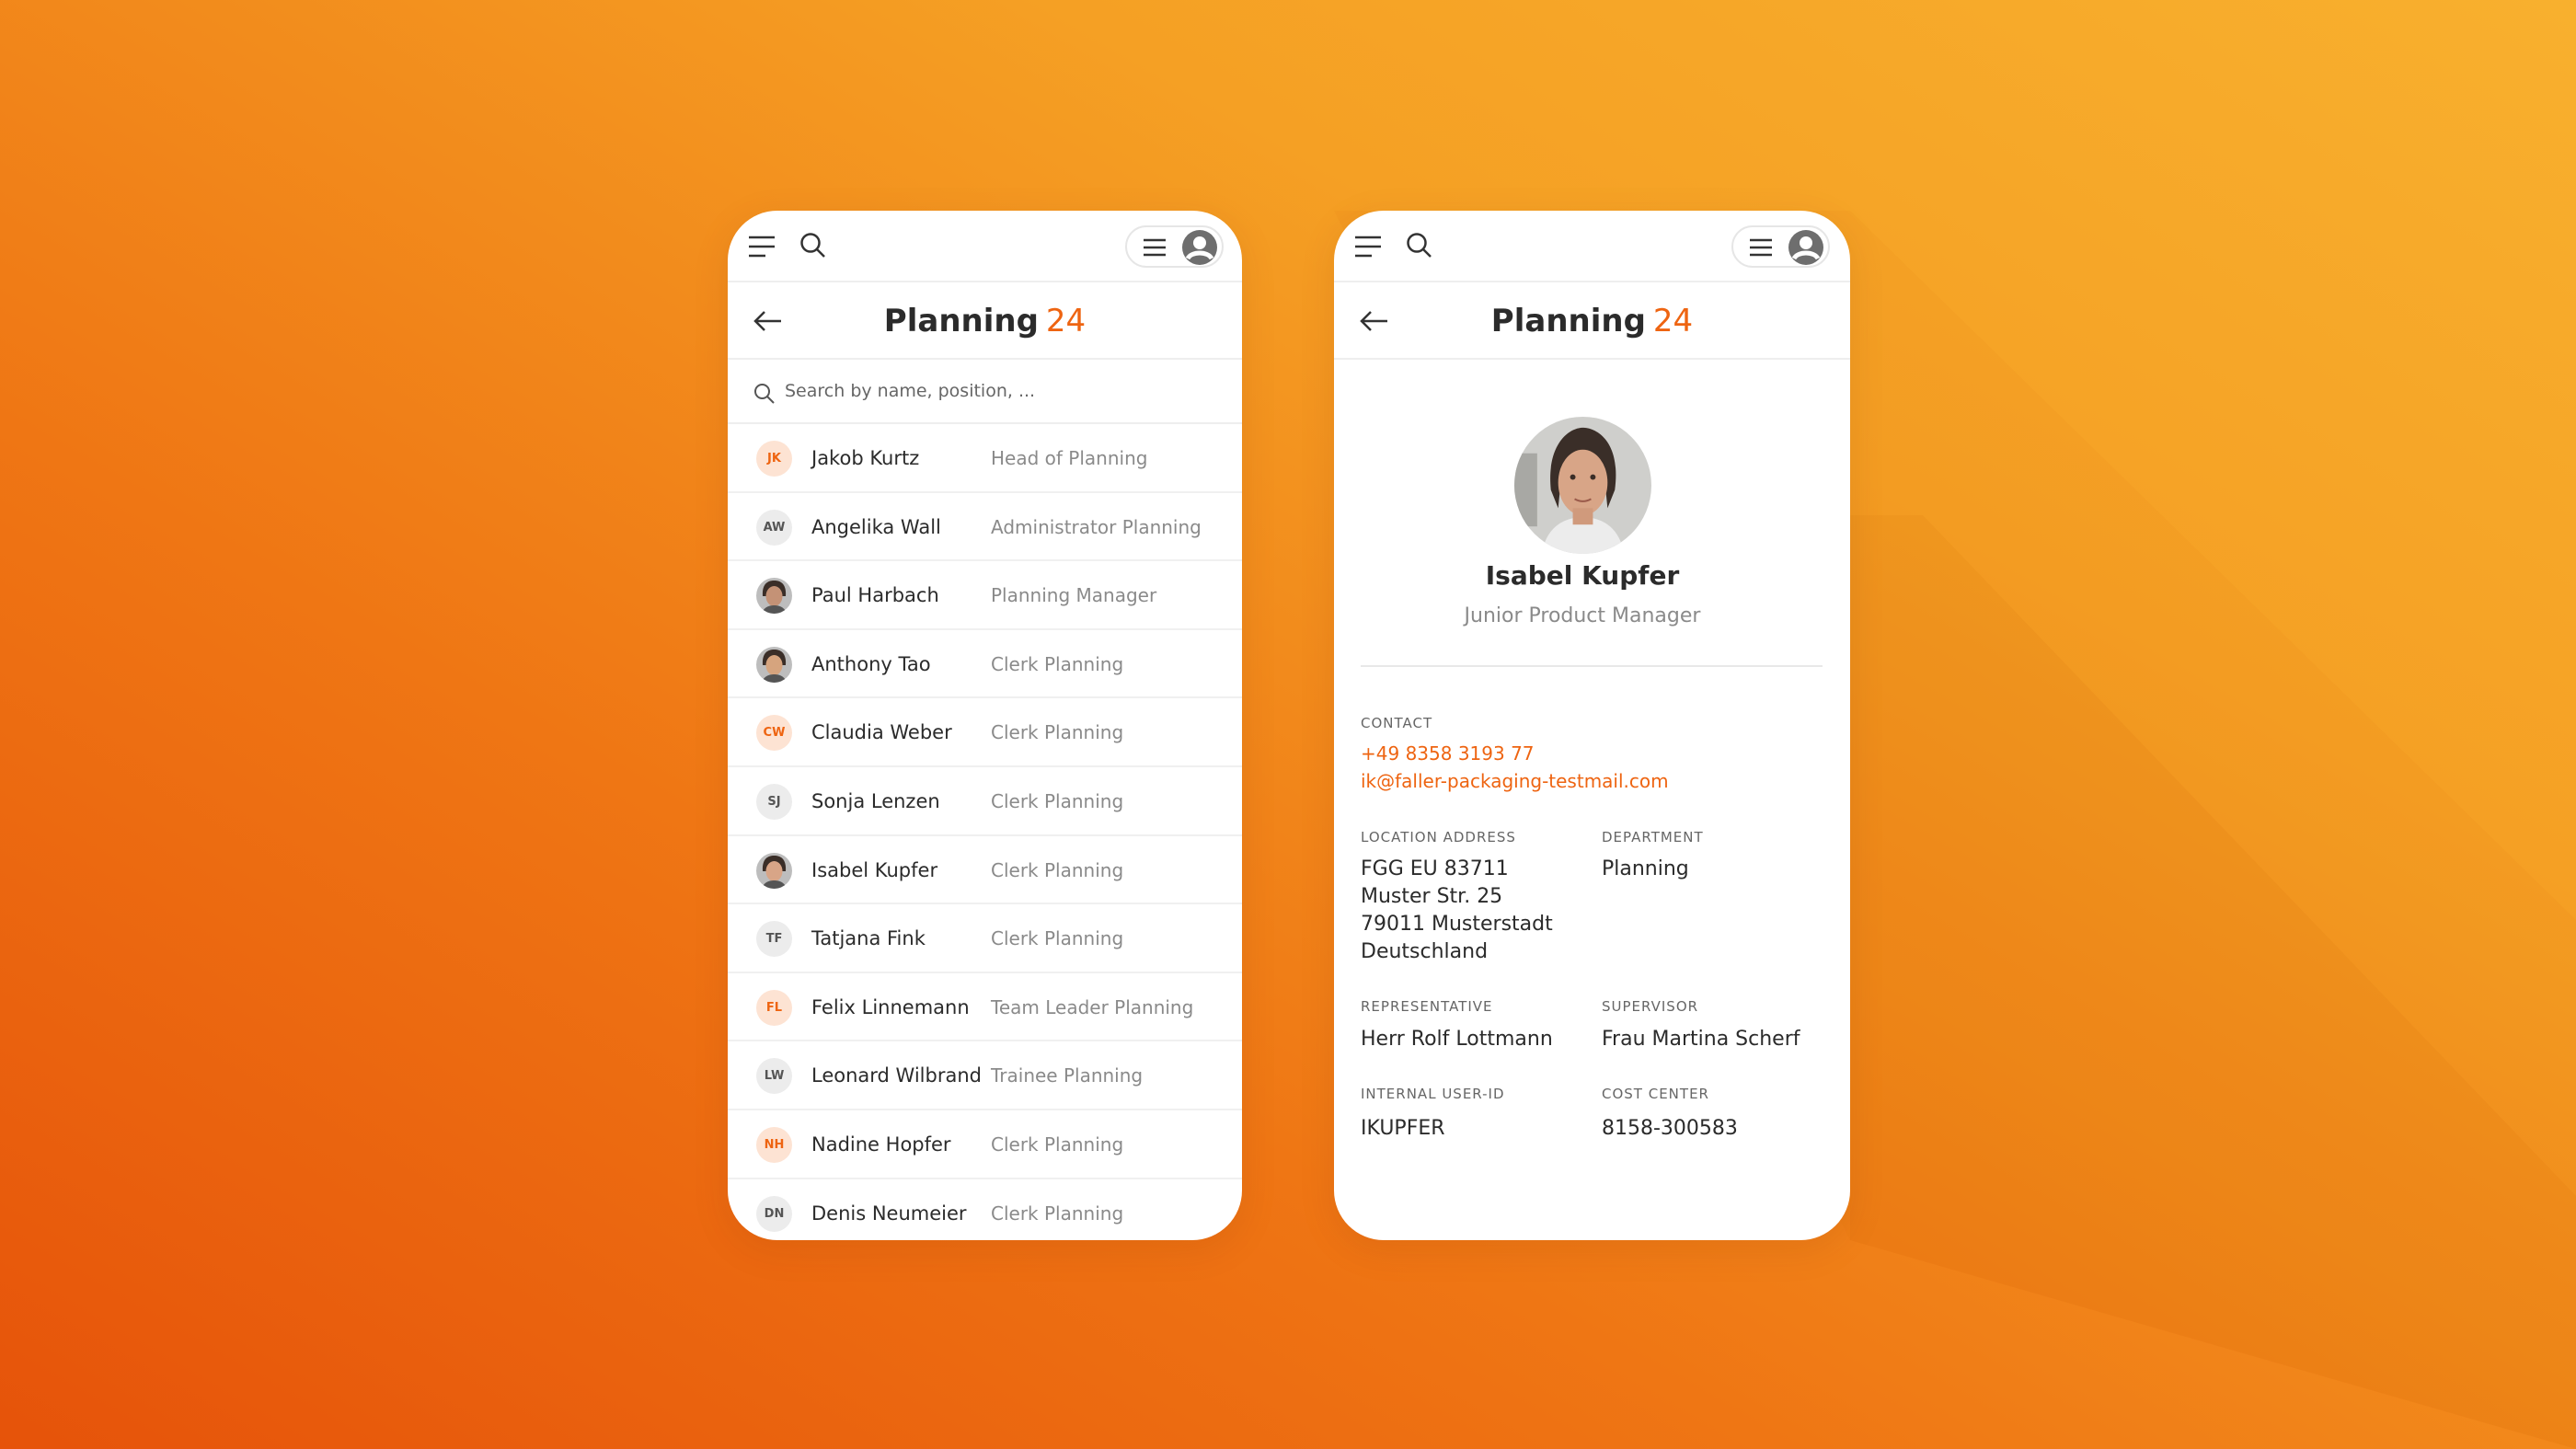 The width and height of the screenshot is (2576, 1449). Describe the element at coordinates (774, 802) in the screenshot. I see `avatar: SJ` at that location.